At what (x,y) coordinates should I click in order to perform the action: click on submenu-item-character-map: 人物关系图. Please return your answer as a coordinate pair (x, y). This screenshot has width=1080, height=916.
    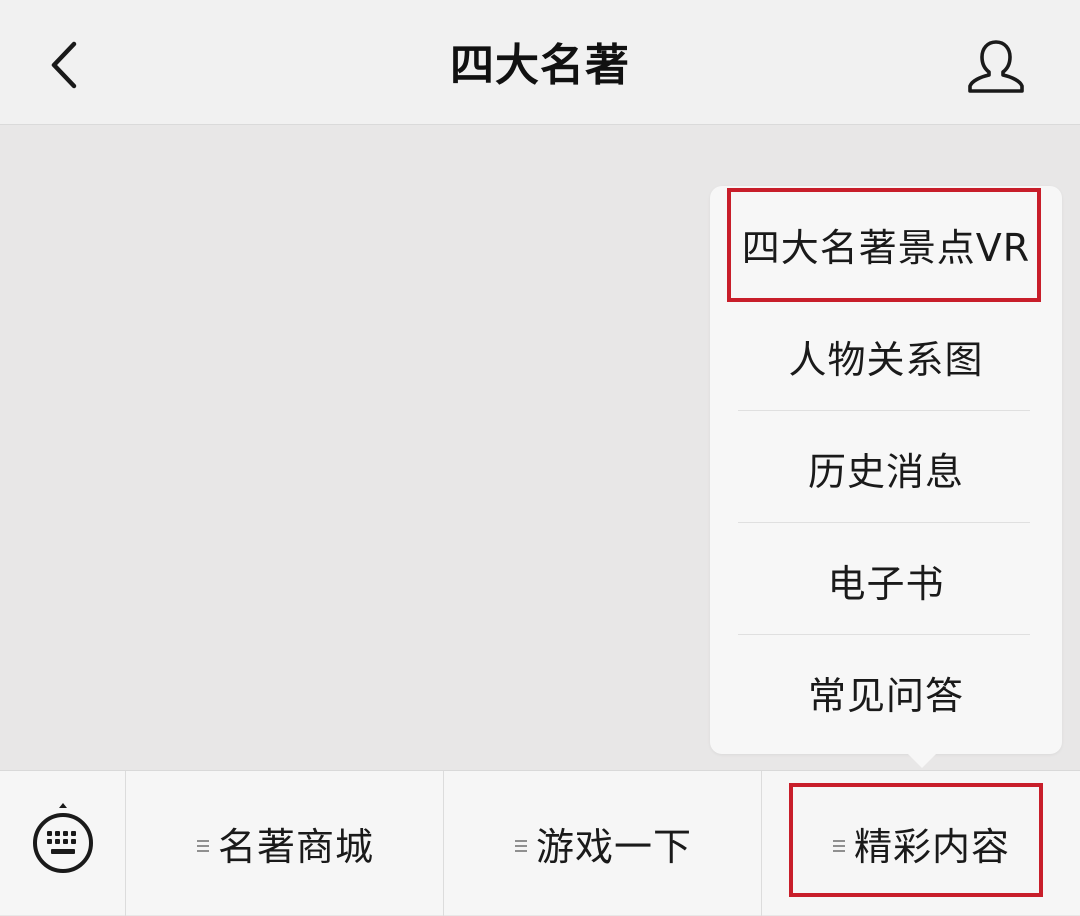
    Looking at the image, I should click on (886, 358).